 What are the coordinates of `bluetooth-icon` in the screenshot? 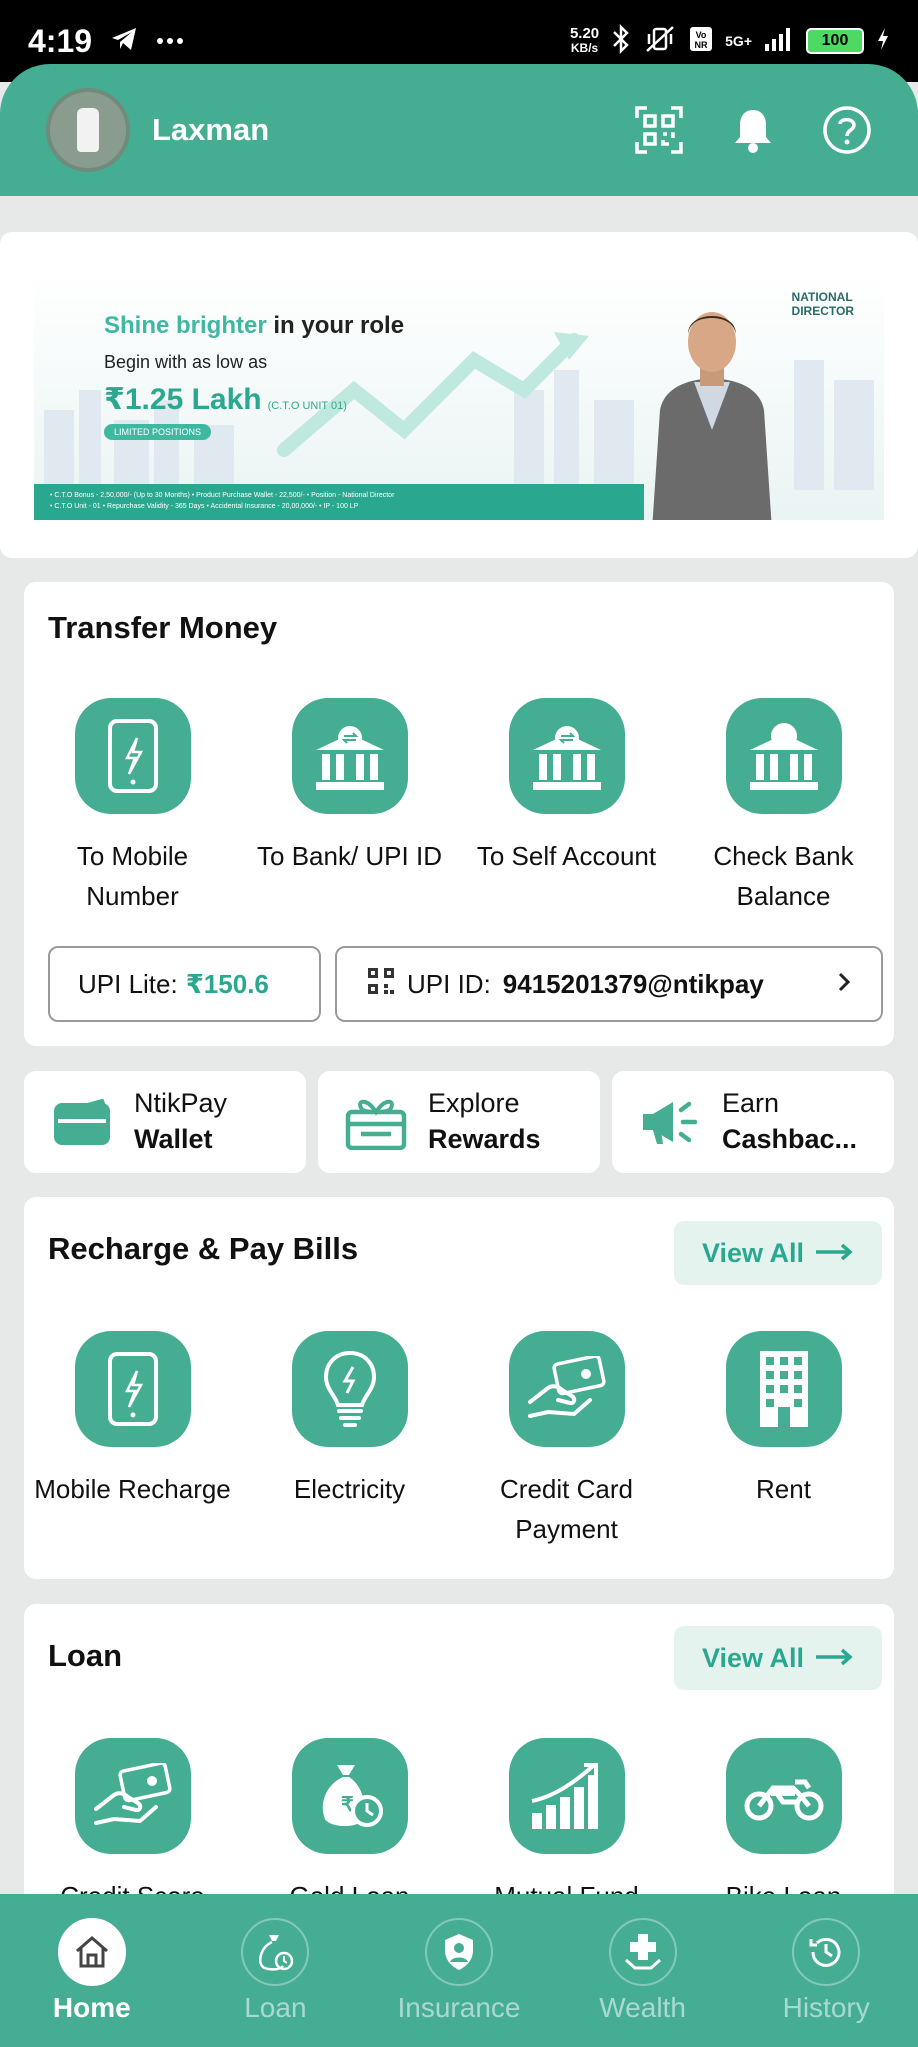 It's located at (621, 41).